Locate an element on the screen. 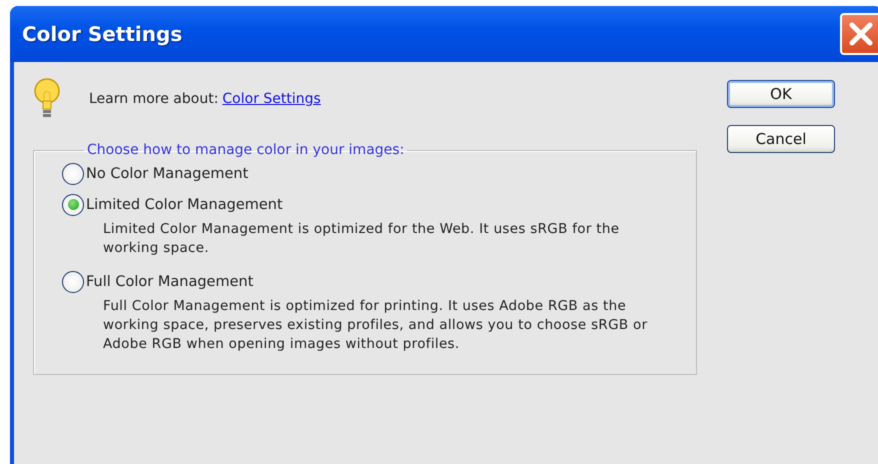 The image size is (878, 464). color-settings-link: Color Settings is located at coordinates (271, 99).